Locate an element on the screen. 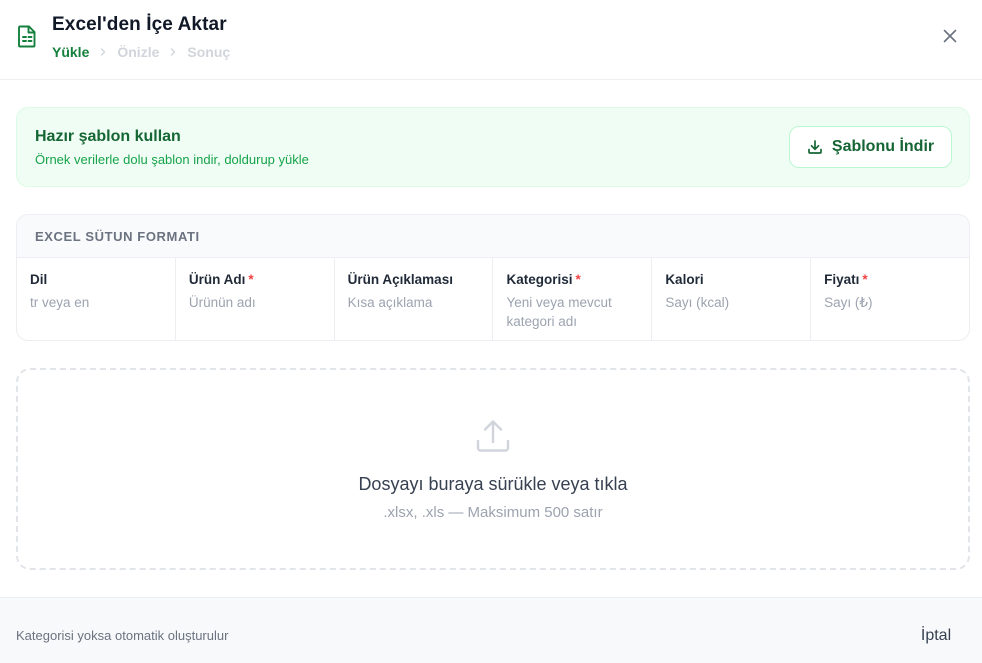 Image resolution: width=982 pixels, height=663 pixels. step-result: Sonuç is located at coordinates (209, 52).